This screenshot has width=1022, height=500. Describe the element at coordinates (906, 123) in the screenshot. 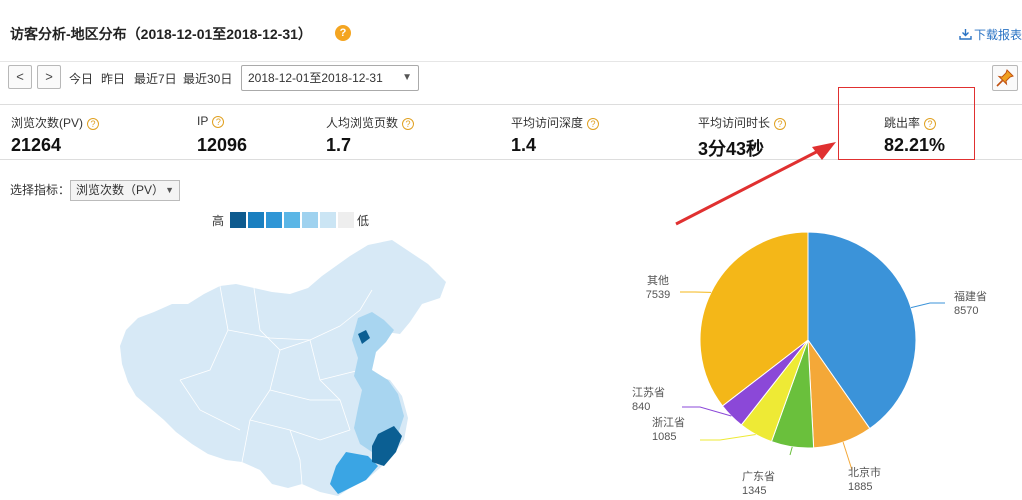

I see `annotation-highlight-box` at that location.